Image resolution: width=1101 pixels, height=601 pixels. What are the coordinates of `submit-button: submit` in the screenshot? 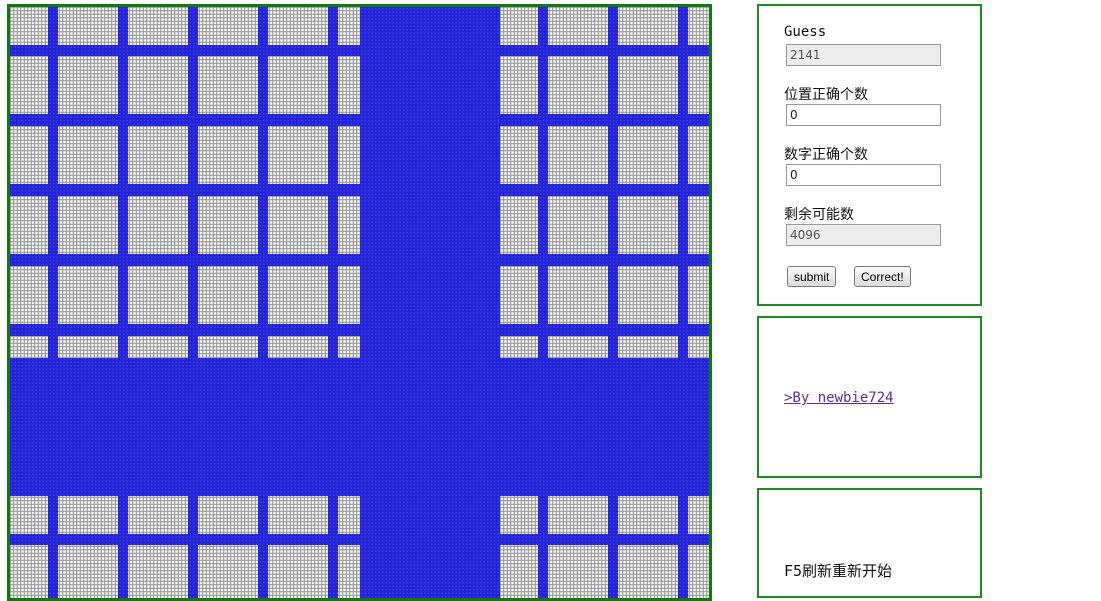 It's located at (812, 276).